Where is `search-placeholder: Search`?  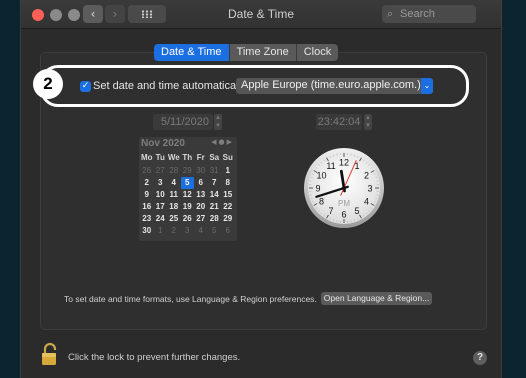 search-placeholder: Search is located at coordinates (417, 14).